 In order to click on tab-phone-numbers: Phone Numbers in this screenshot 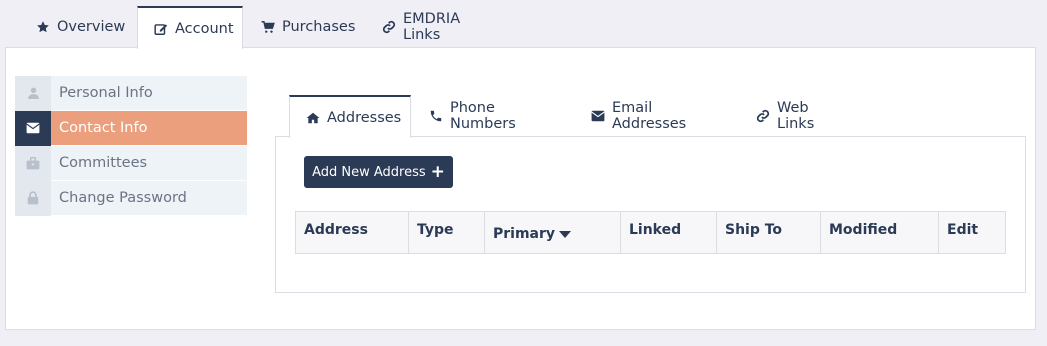, I will do `click(492, 116)`.